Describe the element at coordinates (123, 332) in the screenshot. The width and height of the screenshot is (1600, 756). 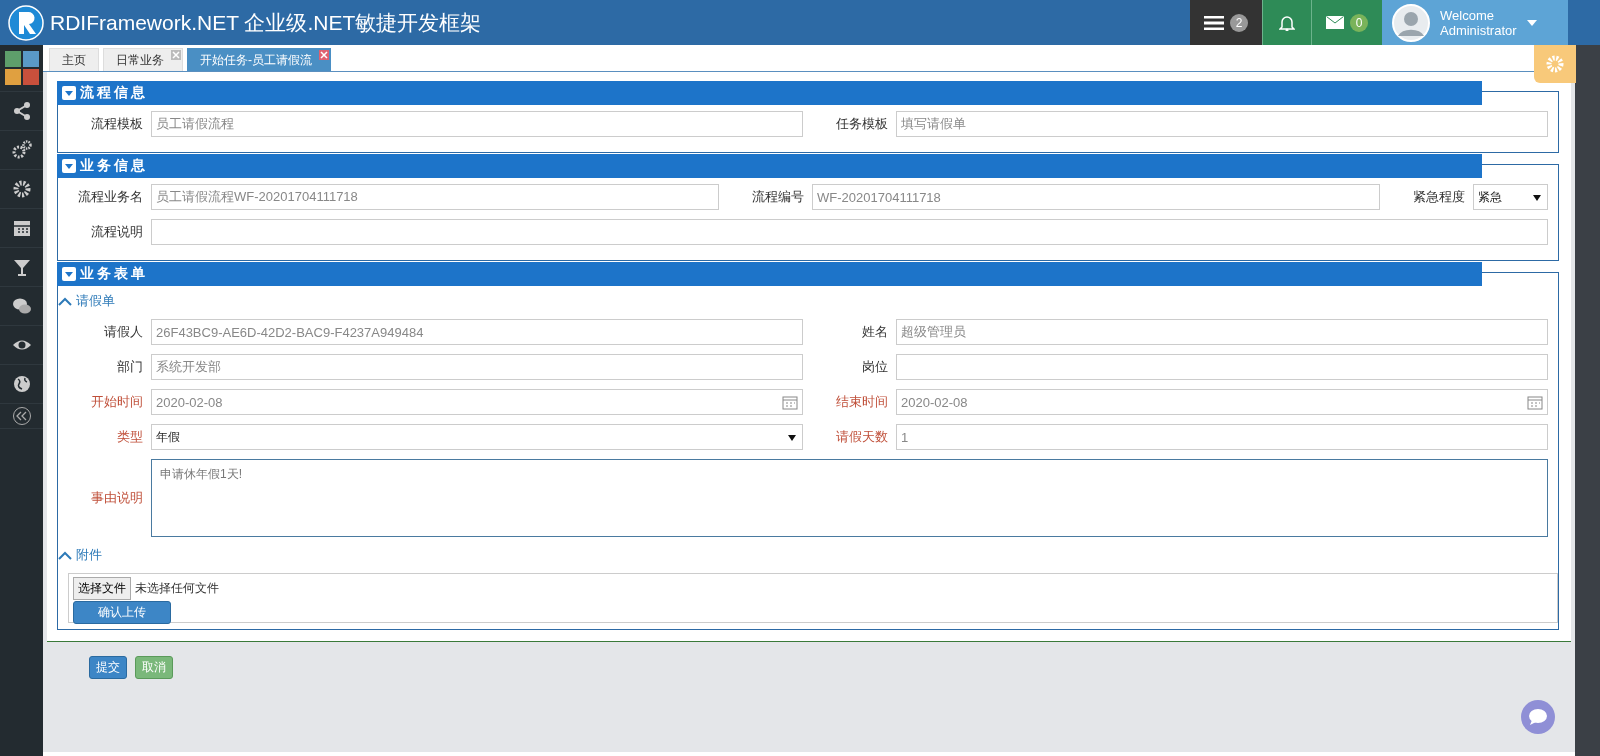
I see `field-label: 请假人` at that location.